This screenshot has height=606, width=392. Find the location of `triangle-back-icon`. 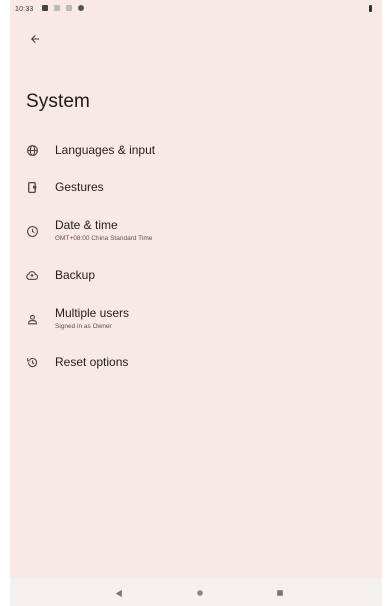

triangle-back-icon is located at coordinates (118, 593).